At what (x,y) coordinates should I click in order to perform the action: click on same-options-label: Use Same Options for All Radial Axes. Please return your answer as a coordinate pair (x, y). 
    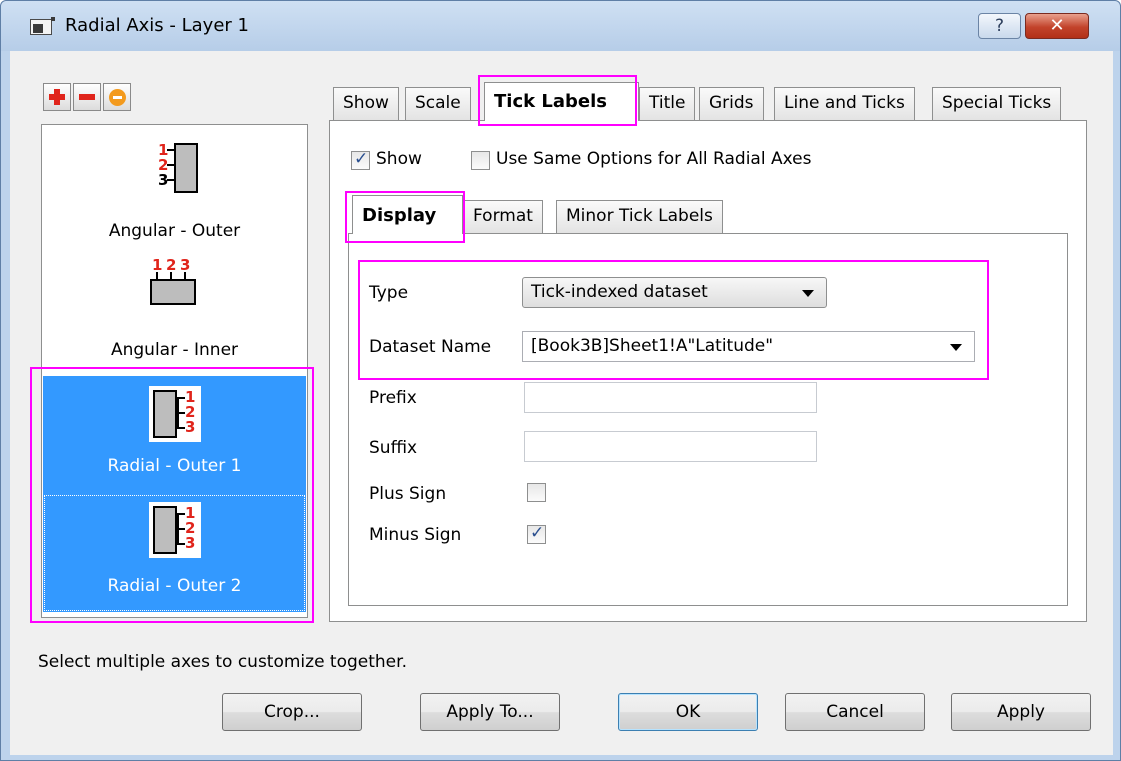
    Looking at the image, I should click on (654, 159).